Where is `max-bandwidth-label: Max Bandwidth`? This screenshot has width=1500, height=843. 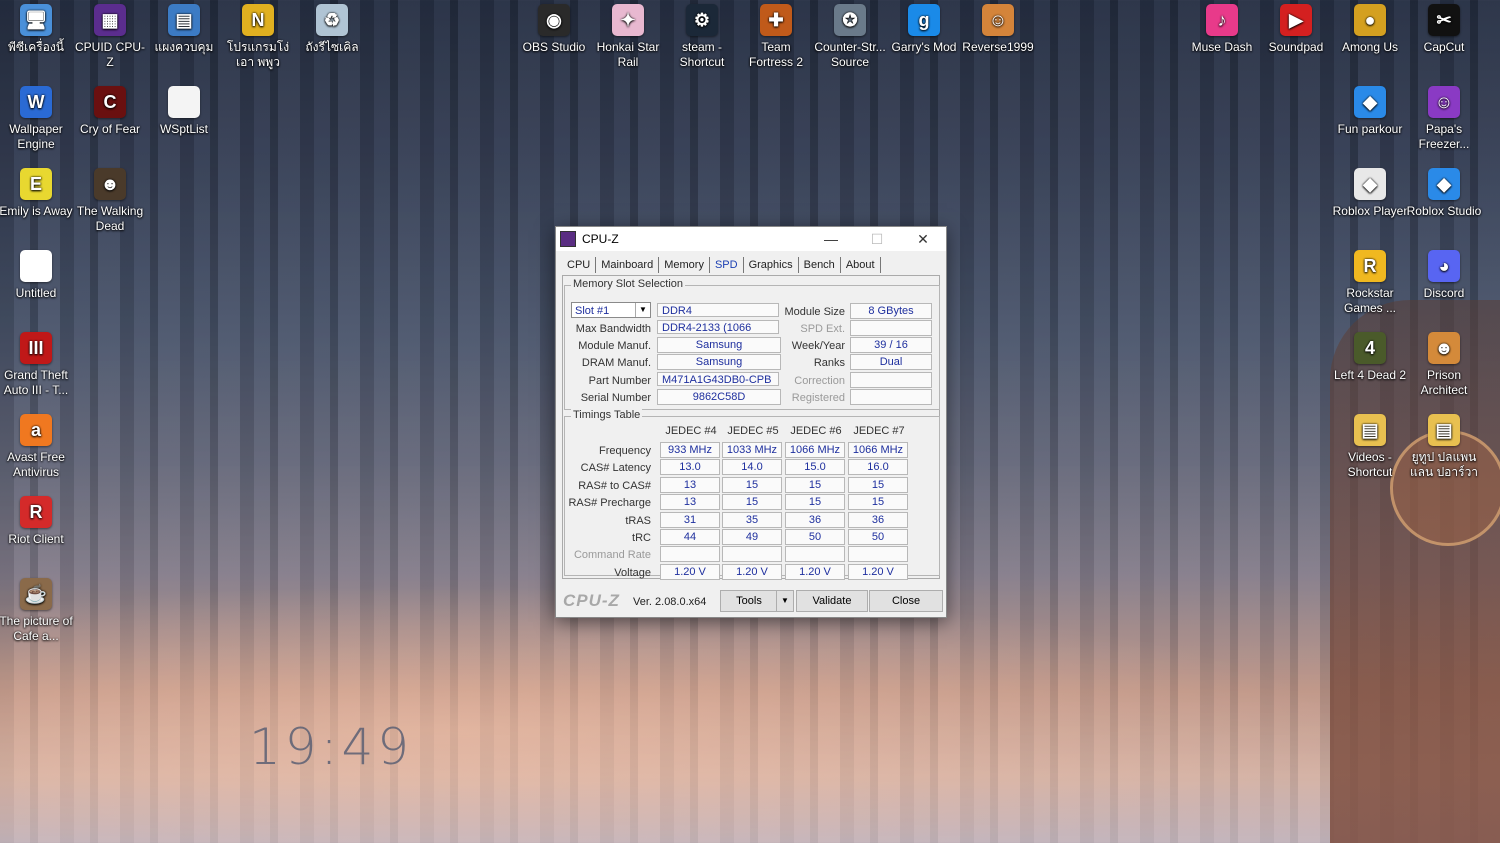
max-bandwidth-label: Max Bandwidth is located at coordinates (613, 329).